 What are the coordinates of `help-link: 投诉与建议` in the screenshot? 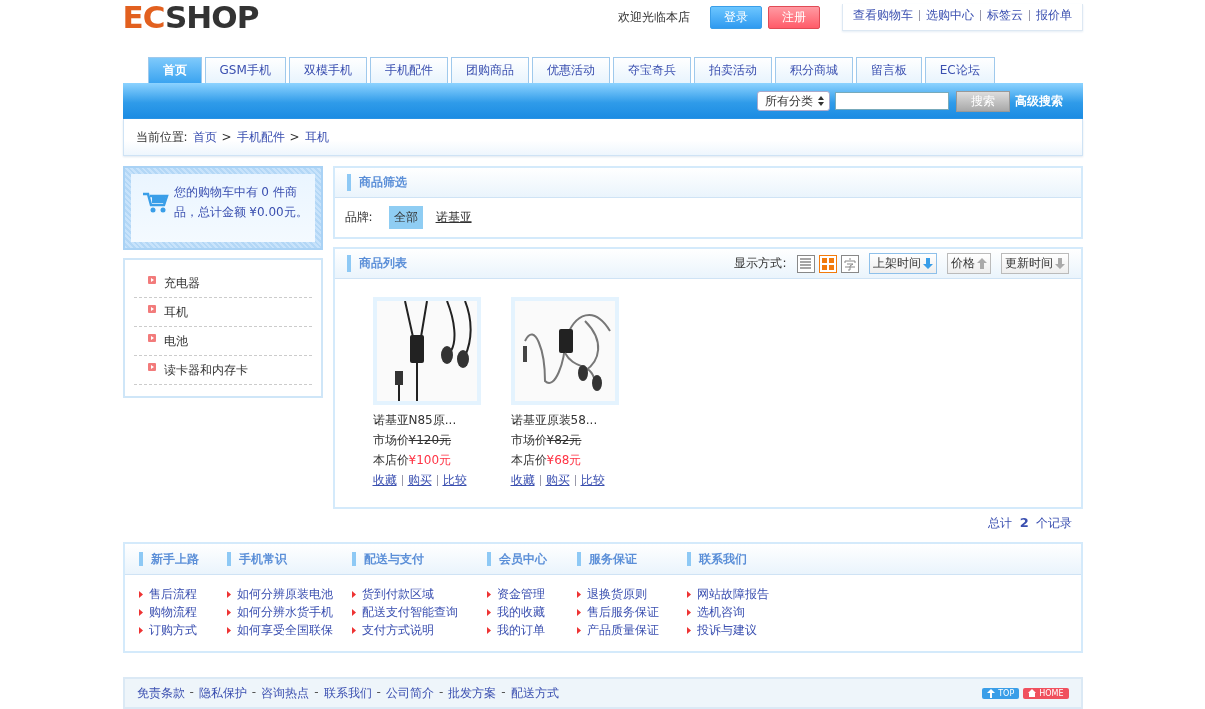 It's located at (726, 630).